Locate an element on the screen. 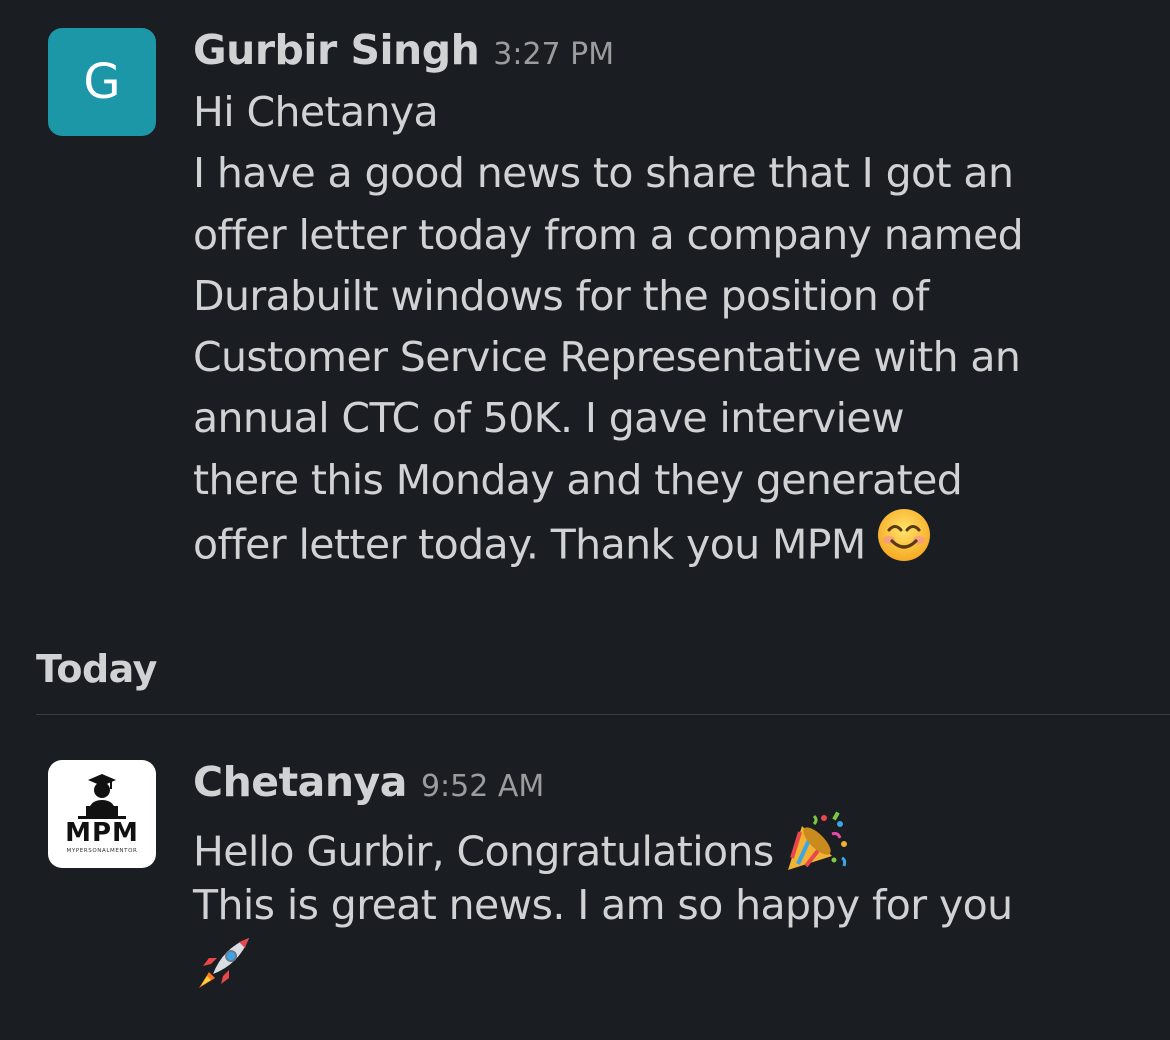 Image resolution: width=1170 pixels, height=1040 pixels. message-line-text: Hello Gurbir, Congratulations is located at coordinates (483, 851).